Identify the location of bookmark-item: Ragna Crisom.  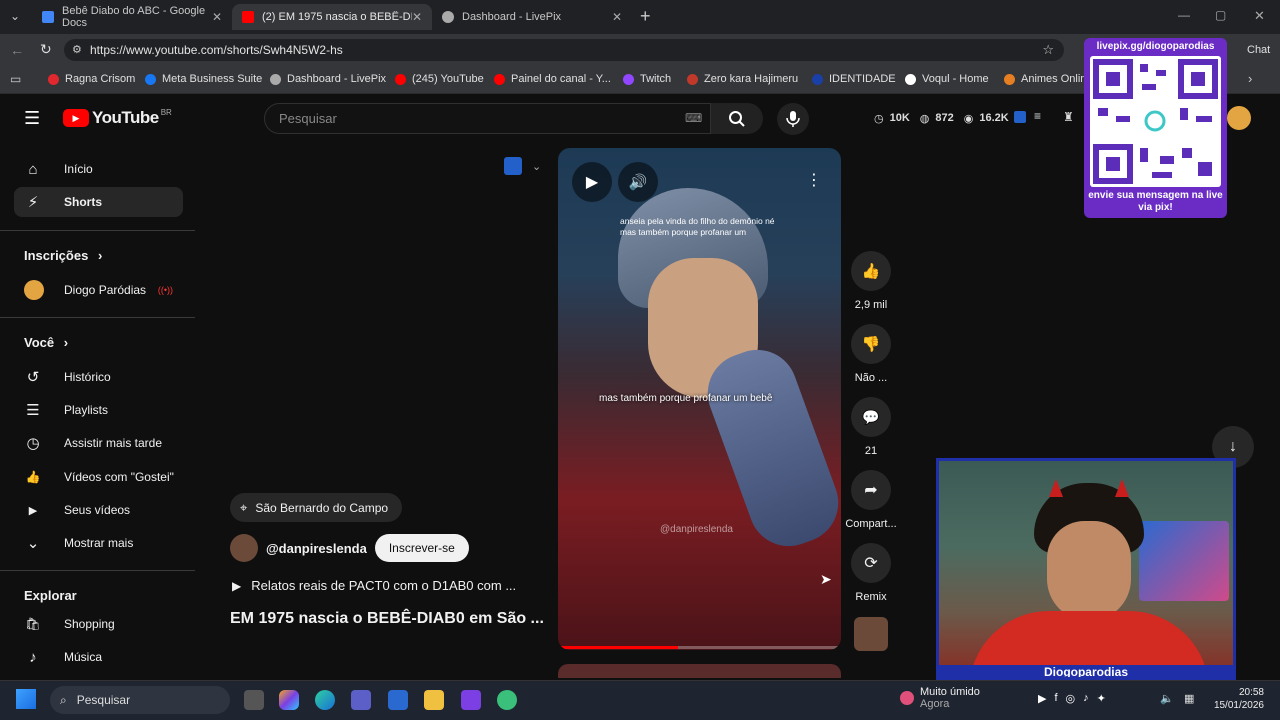
(91, 79).